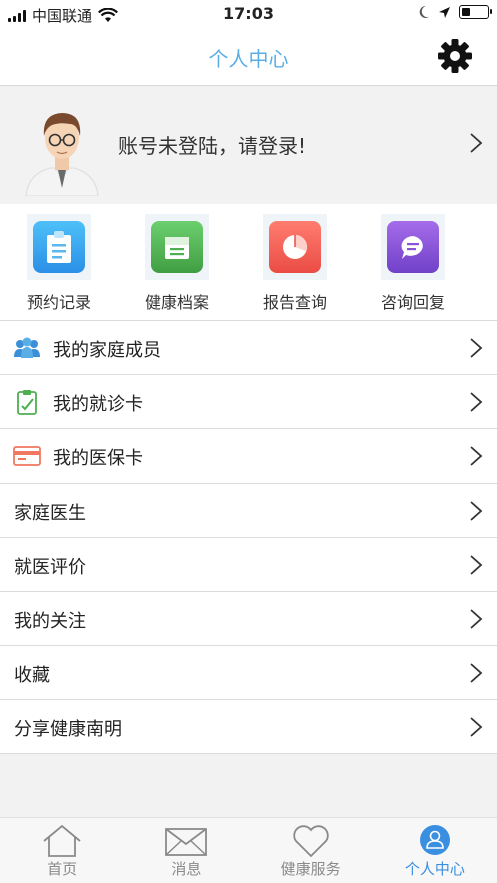 Image resolution: width=497 pixels, height=883 pixels. I want to click on menu-item-medical-card: 我的就诊卡, so click(248, 401).